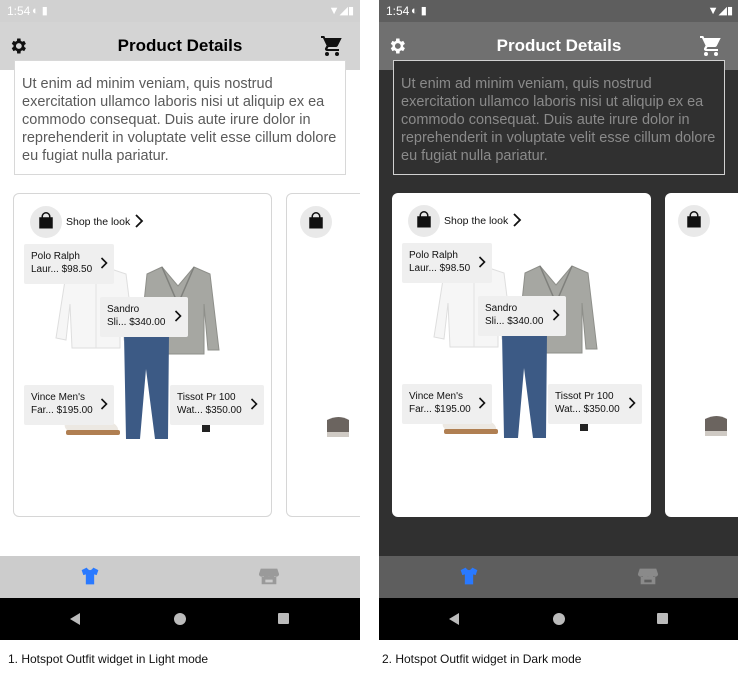  Describe the element at coordinates (108, 659) in the screenshot. I see `caption-light: 1. Hotspot Outfit widget in Light mode` at that location.